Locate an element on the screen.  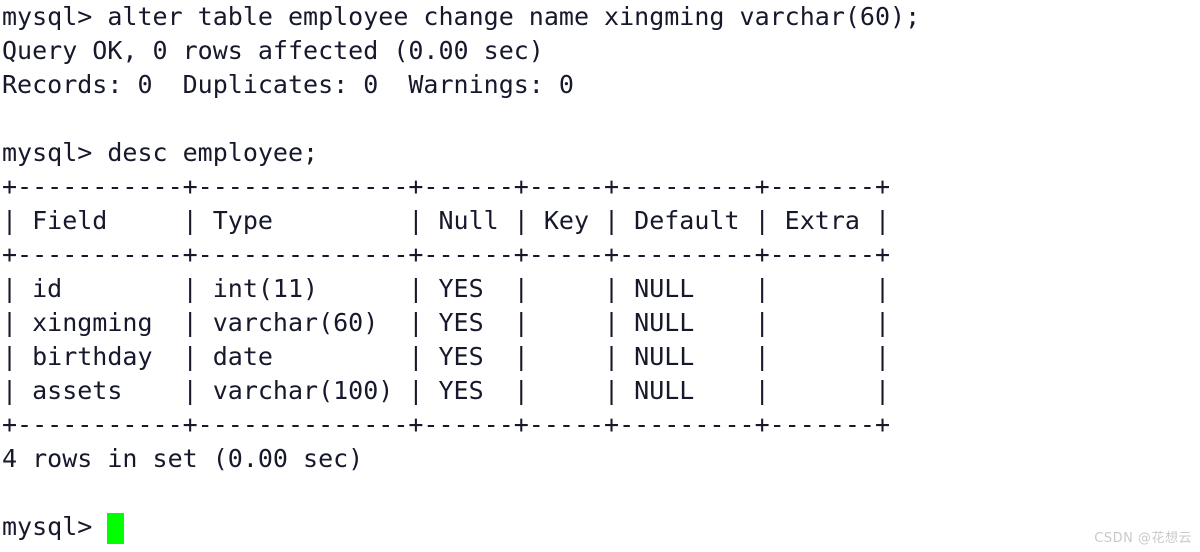
csdn-watermark: CSDN @花想云 is located at coordinates (1143, 538).